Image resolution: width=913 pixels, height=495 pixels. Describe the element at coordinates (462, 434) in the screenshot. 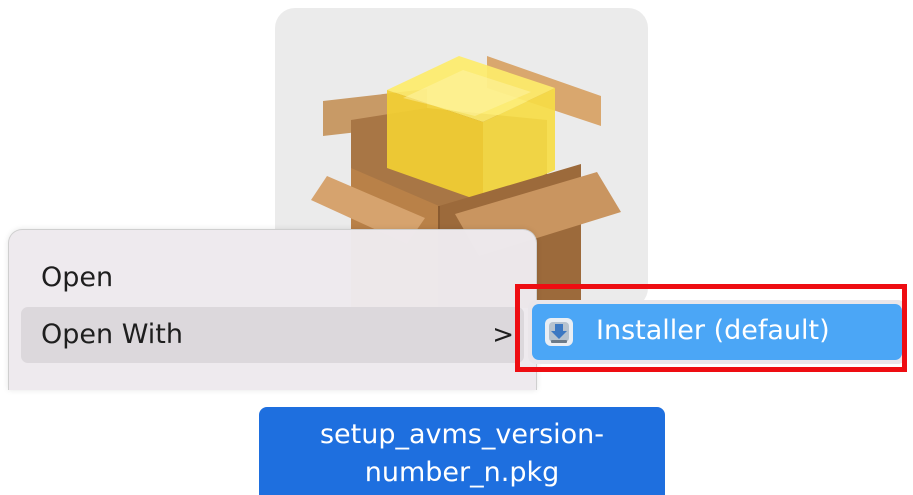

I see `file-name-line1: setup_avms_version-` at that location.